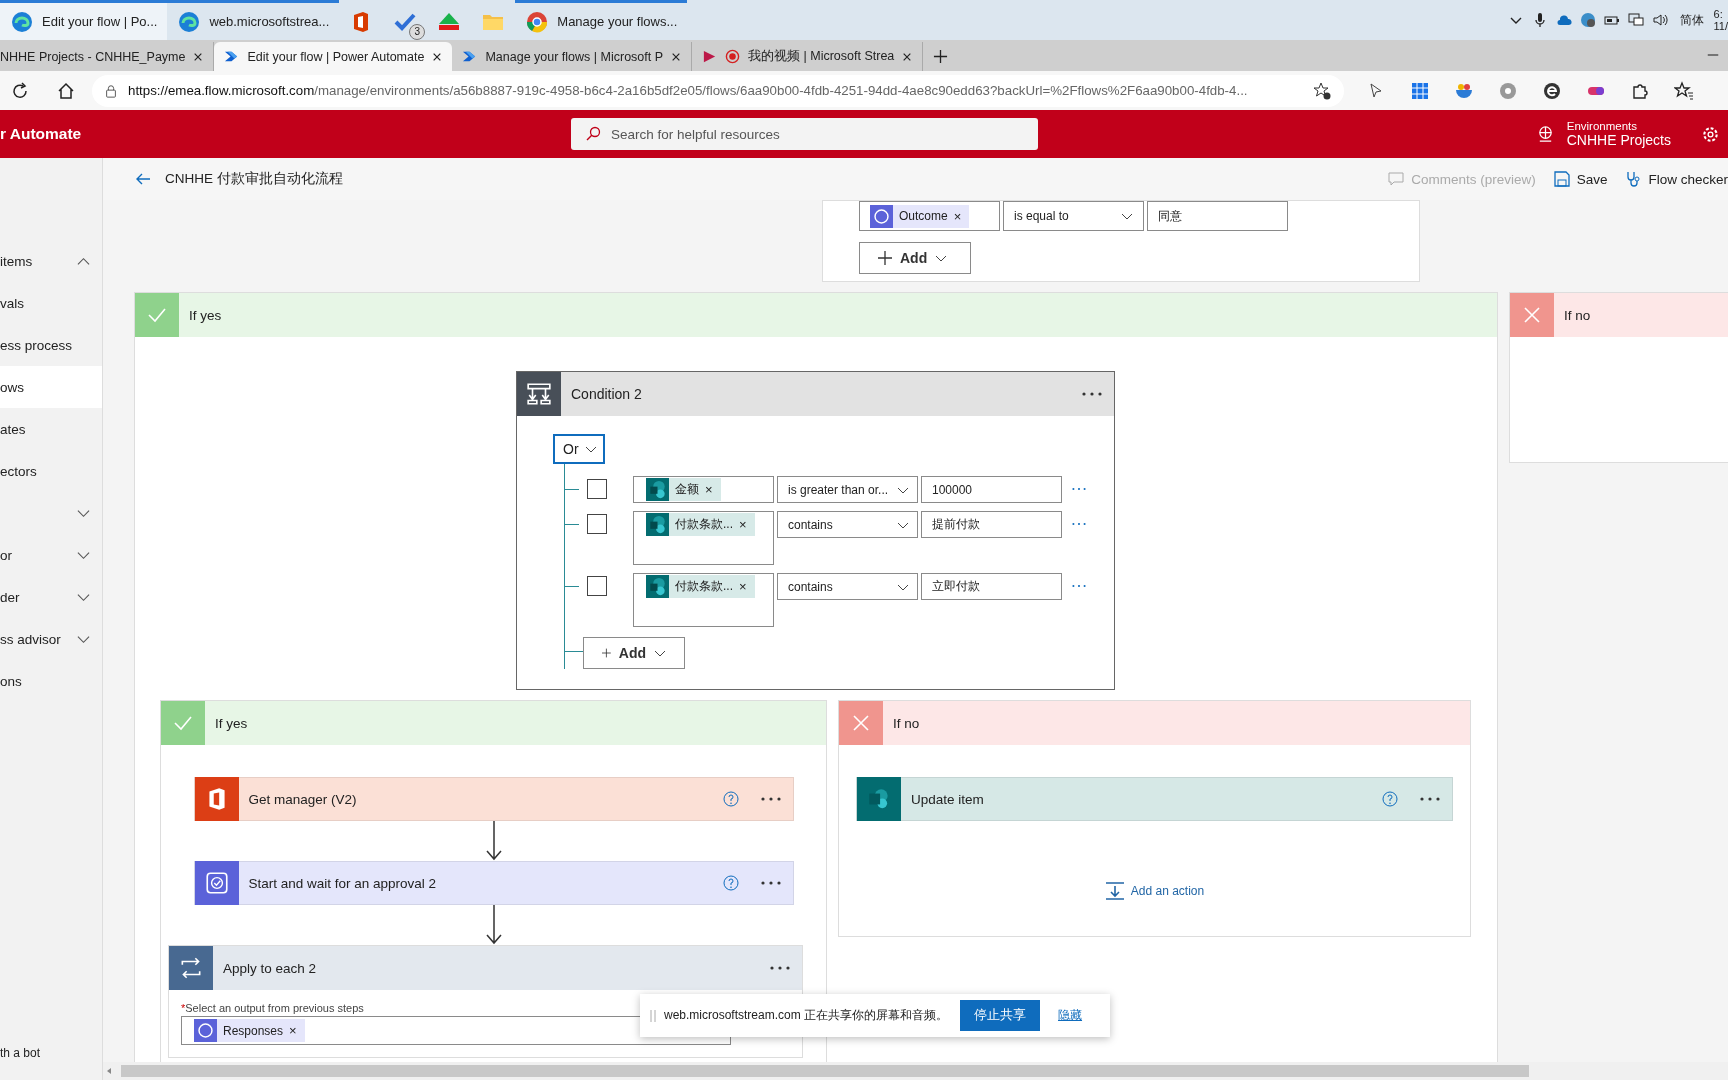 This screenshot has height=1080, width=1728. What do you see at coordinates (273, 1008) in the screenshot?
I see `field-label: *Select an output from previous steps` at bounding box center [273, 1008].